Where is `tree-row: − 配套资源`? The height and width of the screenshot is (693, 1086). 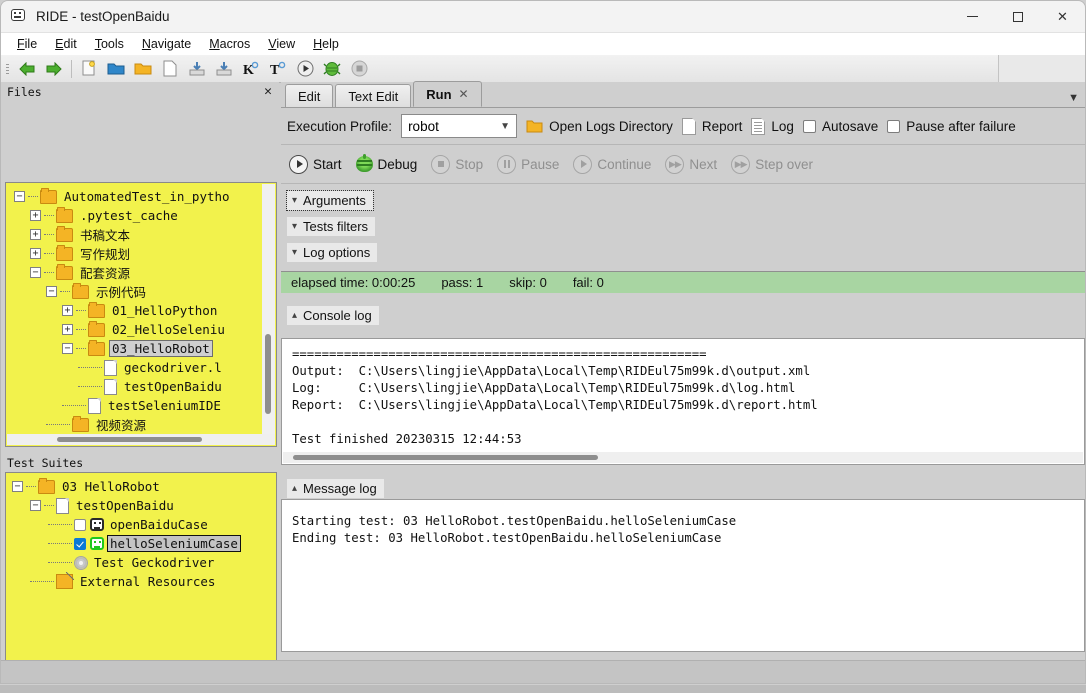
tree-row: − 配套资源 is located at coordinates (141, 272).